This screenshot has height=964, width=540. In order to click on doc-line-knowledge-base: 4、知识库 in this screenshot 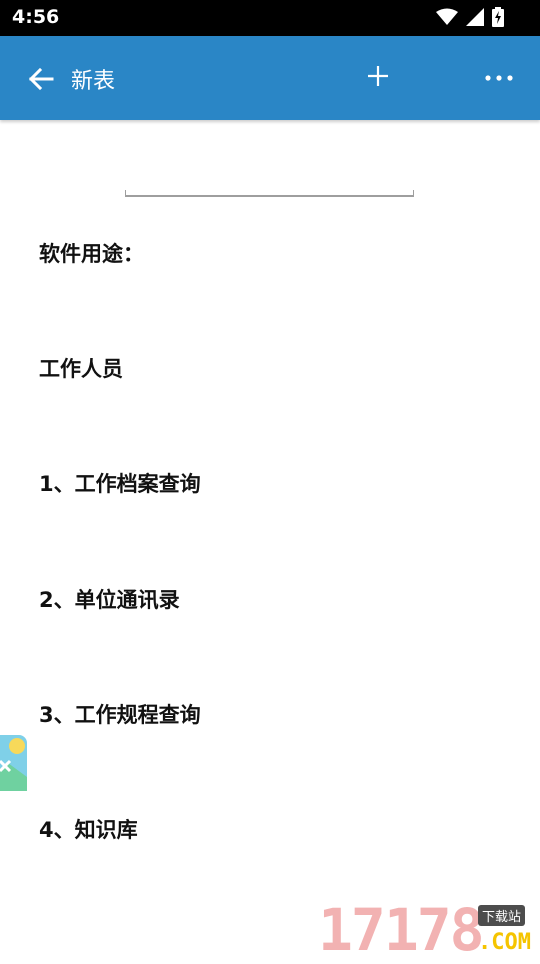, I will do `click(88, 829)`.